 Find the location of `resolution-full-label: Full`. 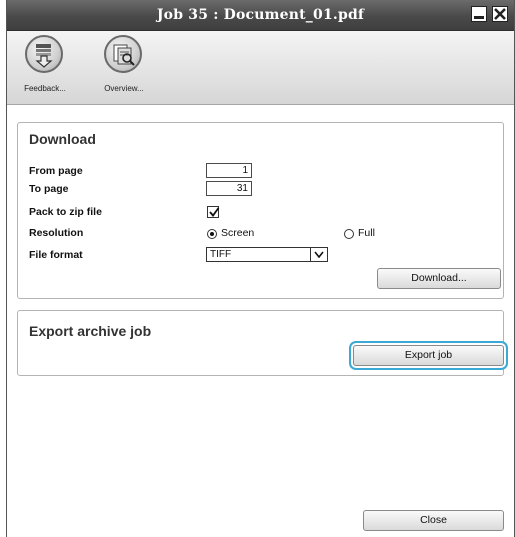

resolution-full-label: Full is located at coordinates (366, 233).